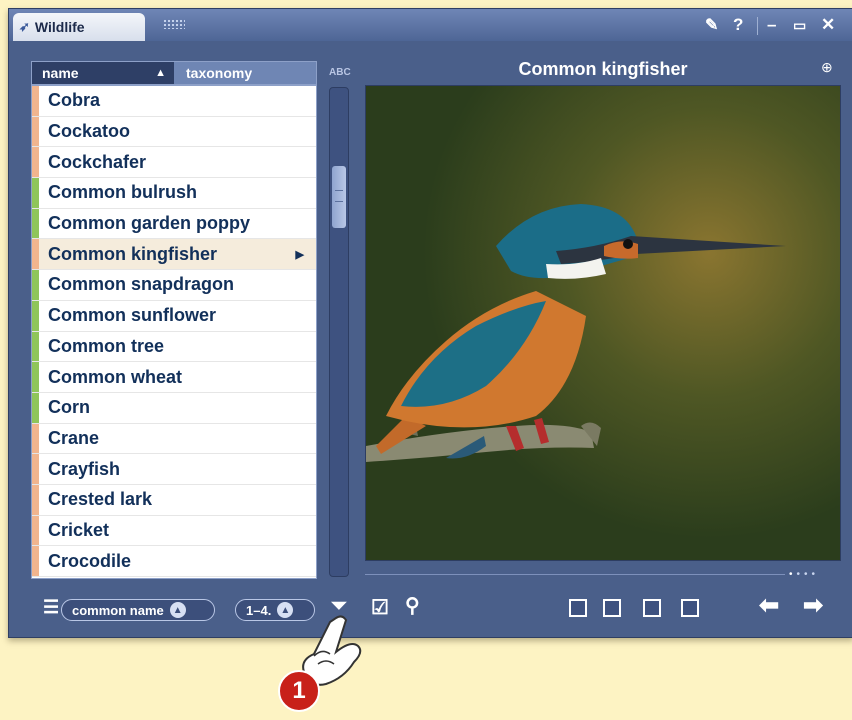 The image size is (852, 720). What do you see at coordinates (575, 574) in the screenshot?
I see `slideshow-progress-line` at bounding box center [575, 574].